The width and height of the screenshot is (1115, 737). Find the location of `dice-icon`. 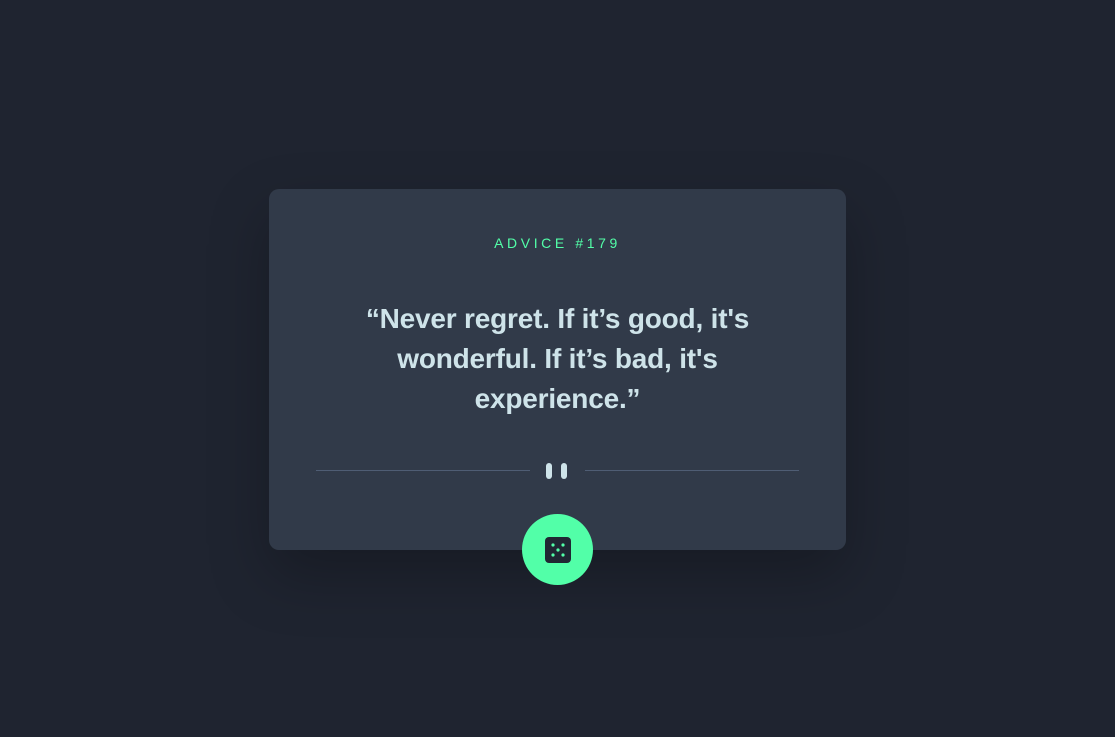

dice-icon is located at coordinates (557, 549).